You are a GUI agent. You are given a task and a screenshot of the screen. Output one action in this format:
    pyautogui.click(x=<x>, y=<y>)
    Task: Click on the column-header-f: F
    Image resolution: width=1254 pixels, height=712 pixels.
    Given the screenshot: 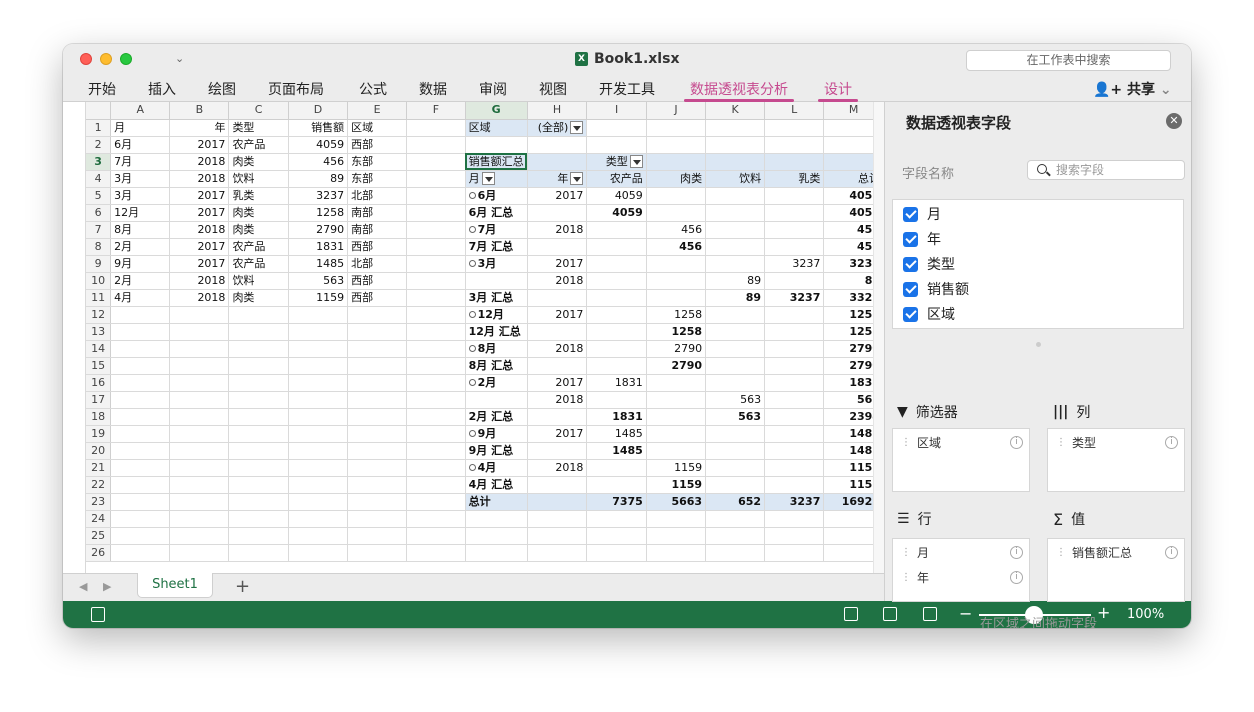 What is the action you would take?
    pyautogui.click(x=436, y=111)
    